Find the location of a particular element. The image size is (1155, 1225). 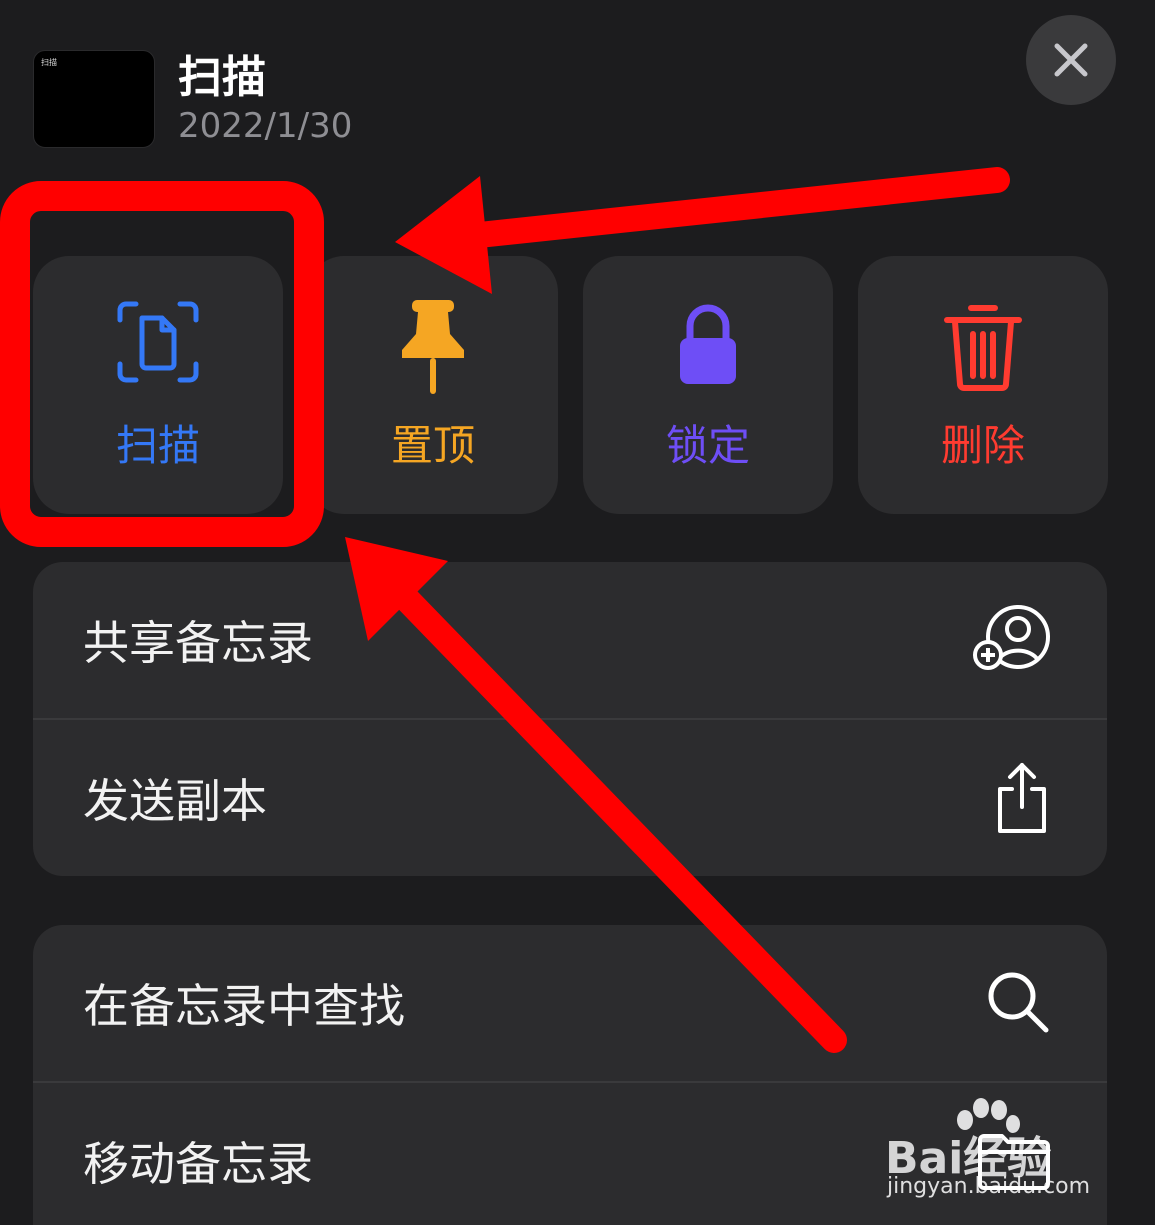

delete-button: 删除 is located at coordinates (983, 385).